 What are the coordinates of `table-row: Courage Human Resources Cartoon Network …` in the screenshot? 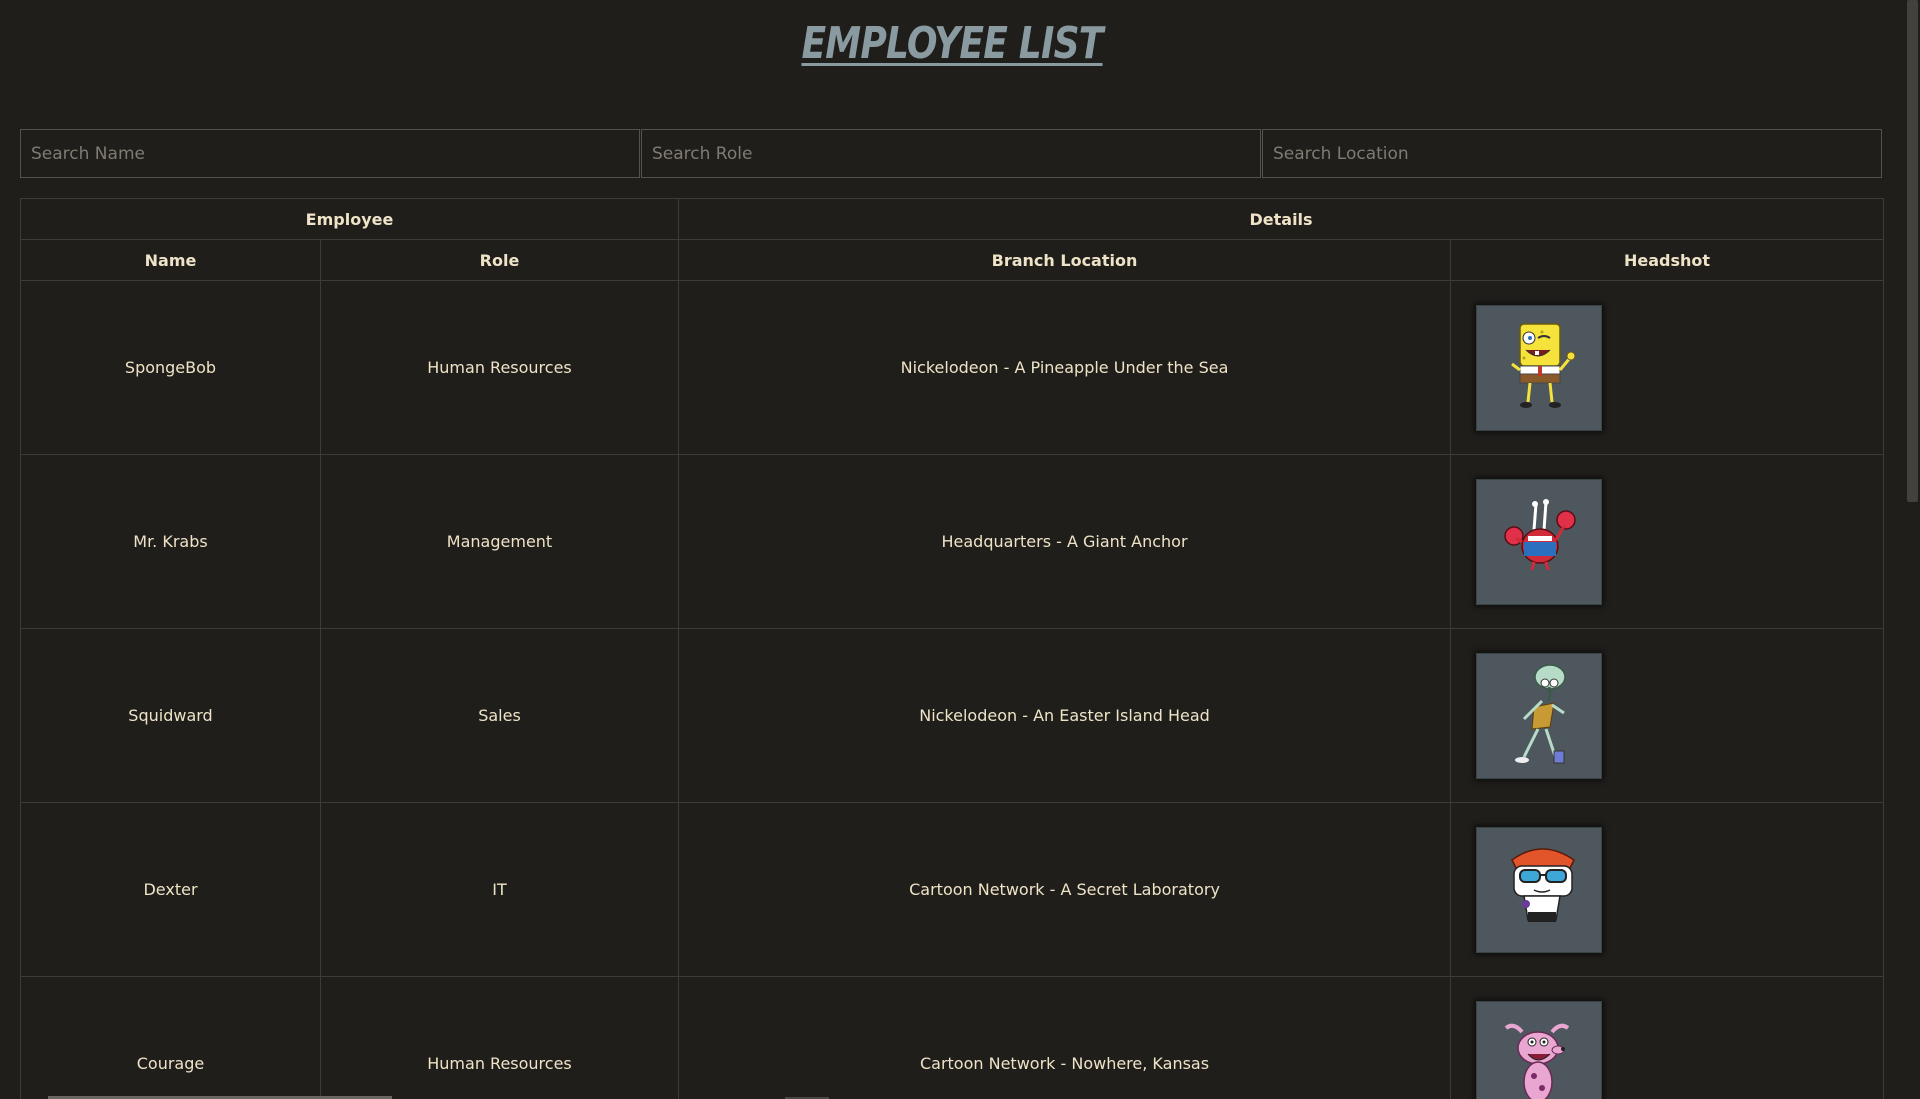 It's located at (952, 1037).